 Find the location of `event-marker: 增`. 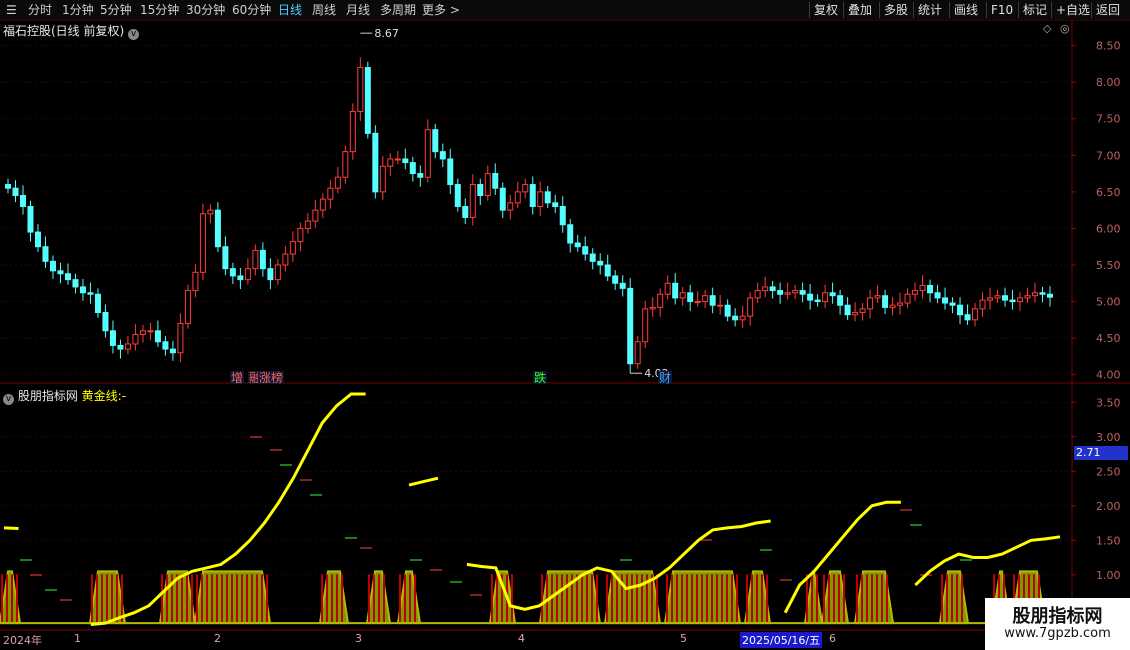

event-marker: 增 is located at coordinates (237, 378).